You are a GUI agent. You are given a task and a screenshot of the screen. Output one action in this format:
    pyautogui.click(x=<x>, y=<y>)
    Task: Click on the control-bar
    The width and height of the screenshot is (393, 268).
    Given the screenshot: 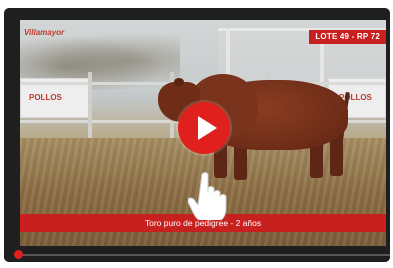 What is the action you would take?
    pyautogui.click(x=197, y=254)
    